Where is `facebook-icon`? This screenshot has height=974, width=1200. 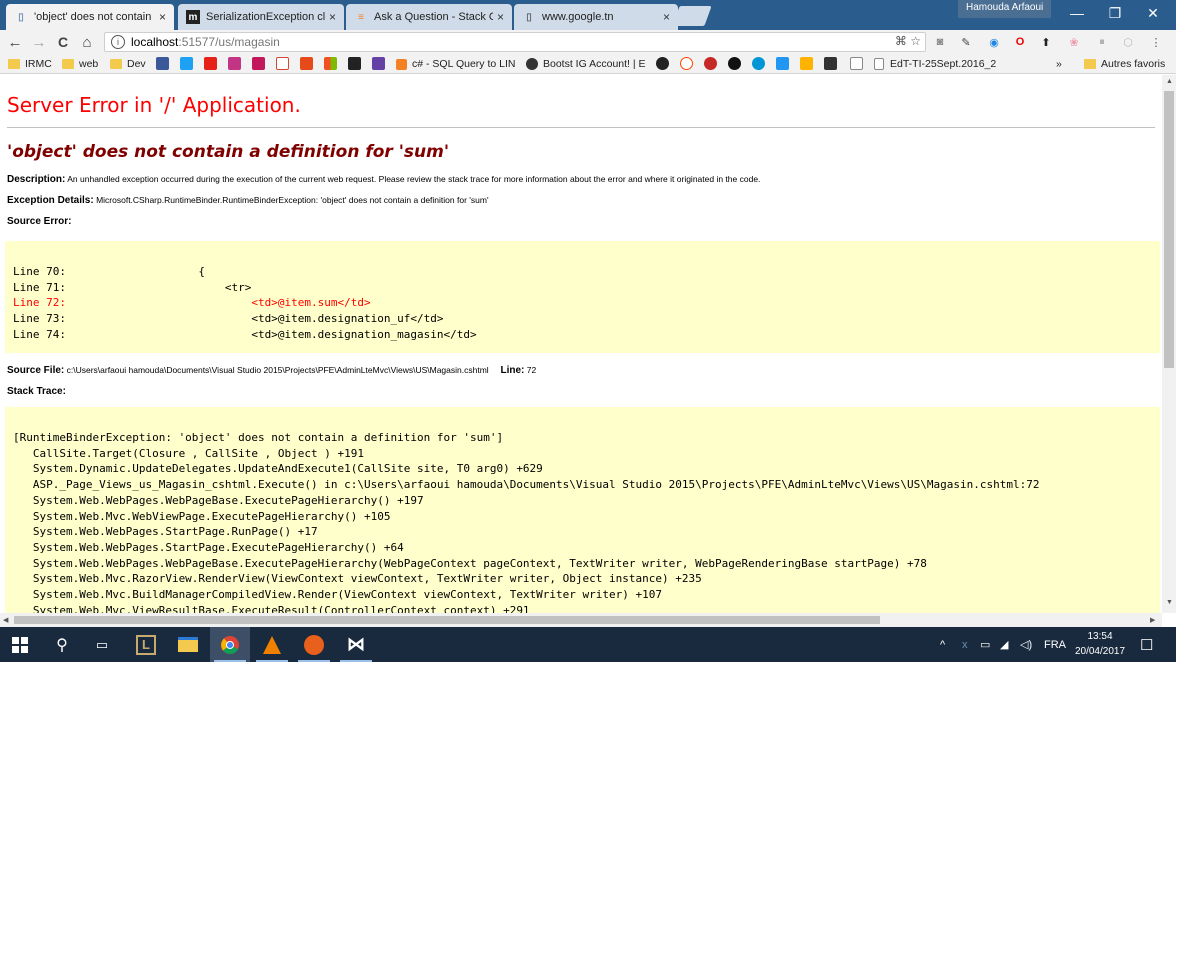 facebook-icon is located at coordinates (162, 63).